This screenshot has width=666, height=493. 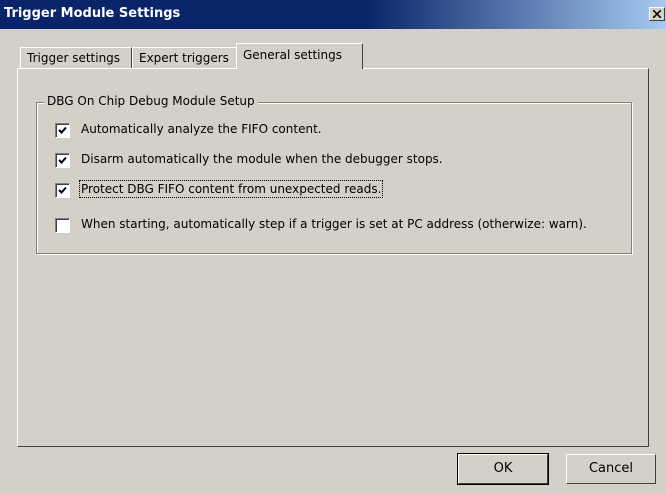 What do you see at coordinates (201, 129) in the screenshot?
I see `analyze-fifo-label: Automatically analyze the FIFO content.` at bounding box center [201, 129].